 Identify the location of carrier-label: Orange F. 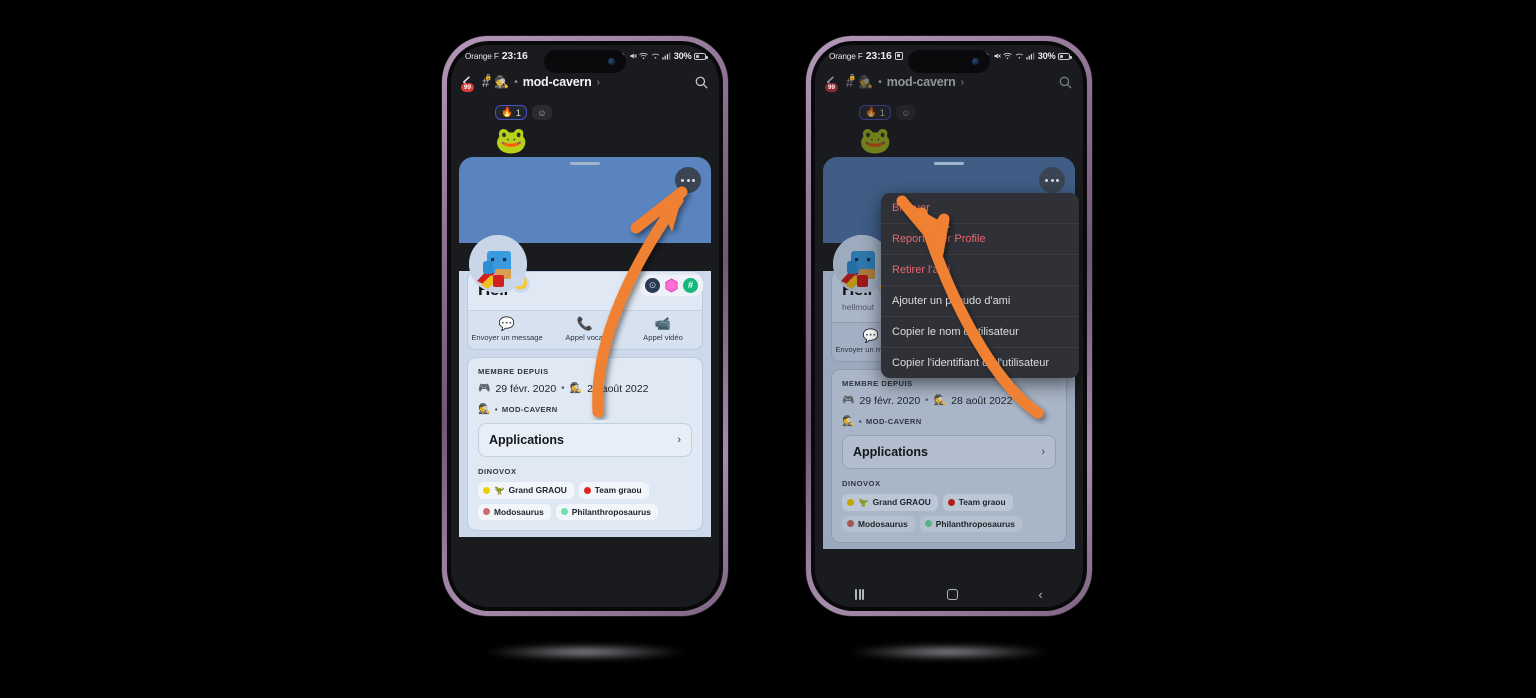
(482, 56).